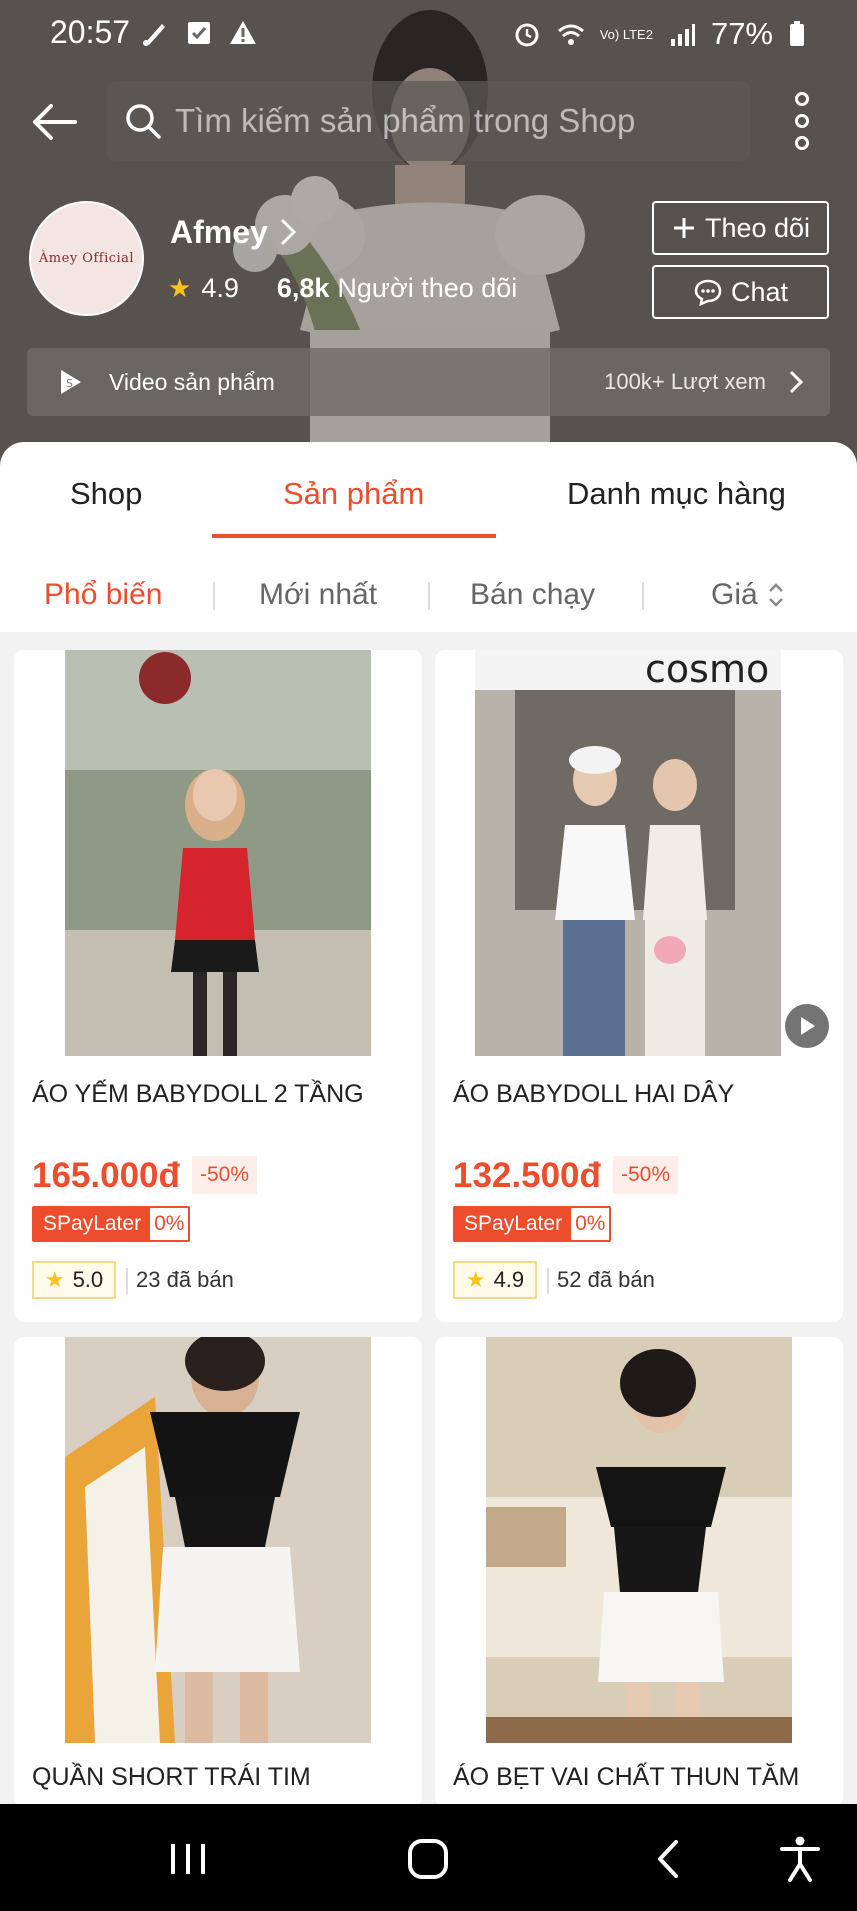 This screenshot has height=1911, width=857. Describe the element at coordinates (685, 381) in the screenshot. I see `video-views: 100k+ Lượt xem` at that location.